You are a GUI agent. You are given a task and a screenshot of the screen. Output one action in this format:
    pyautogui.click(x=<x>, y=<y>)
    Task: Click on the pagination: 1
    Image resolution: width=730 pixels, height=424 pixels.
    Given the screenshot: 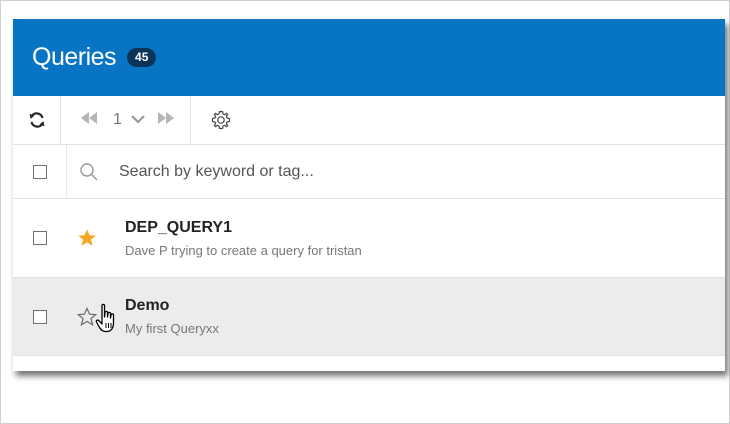 What is the action you would take?
    pyautogui.click(x=126, y=120)
    